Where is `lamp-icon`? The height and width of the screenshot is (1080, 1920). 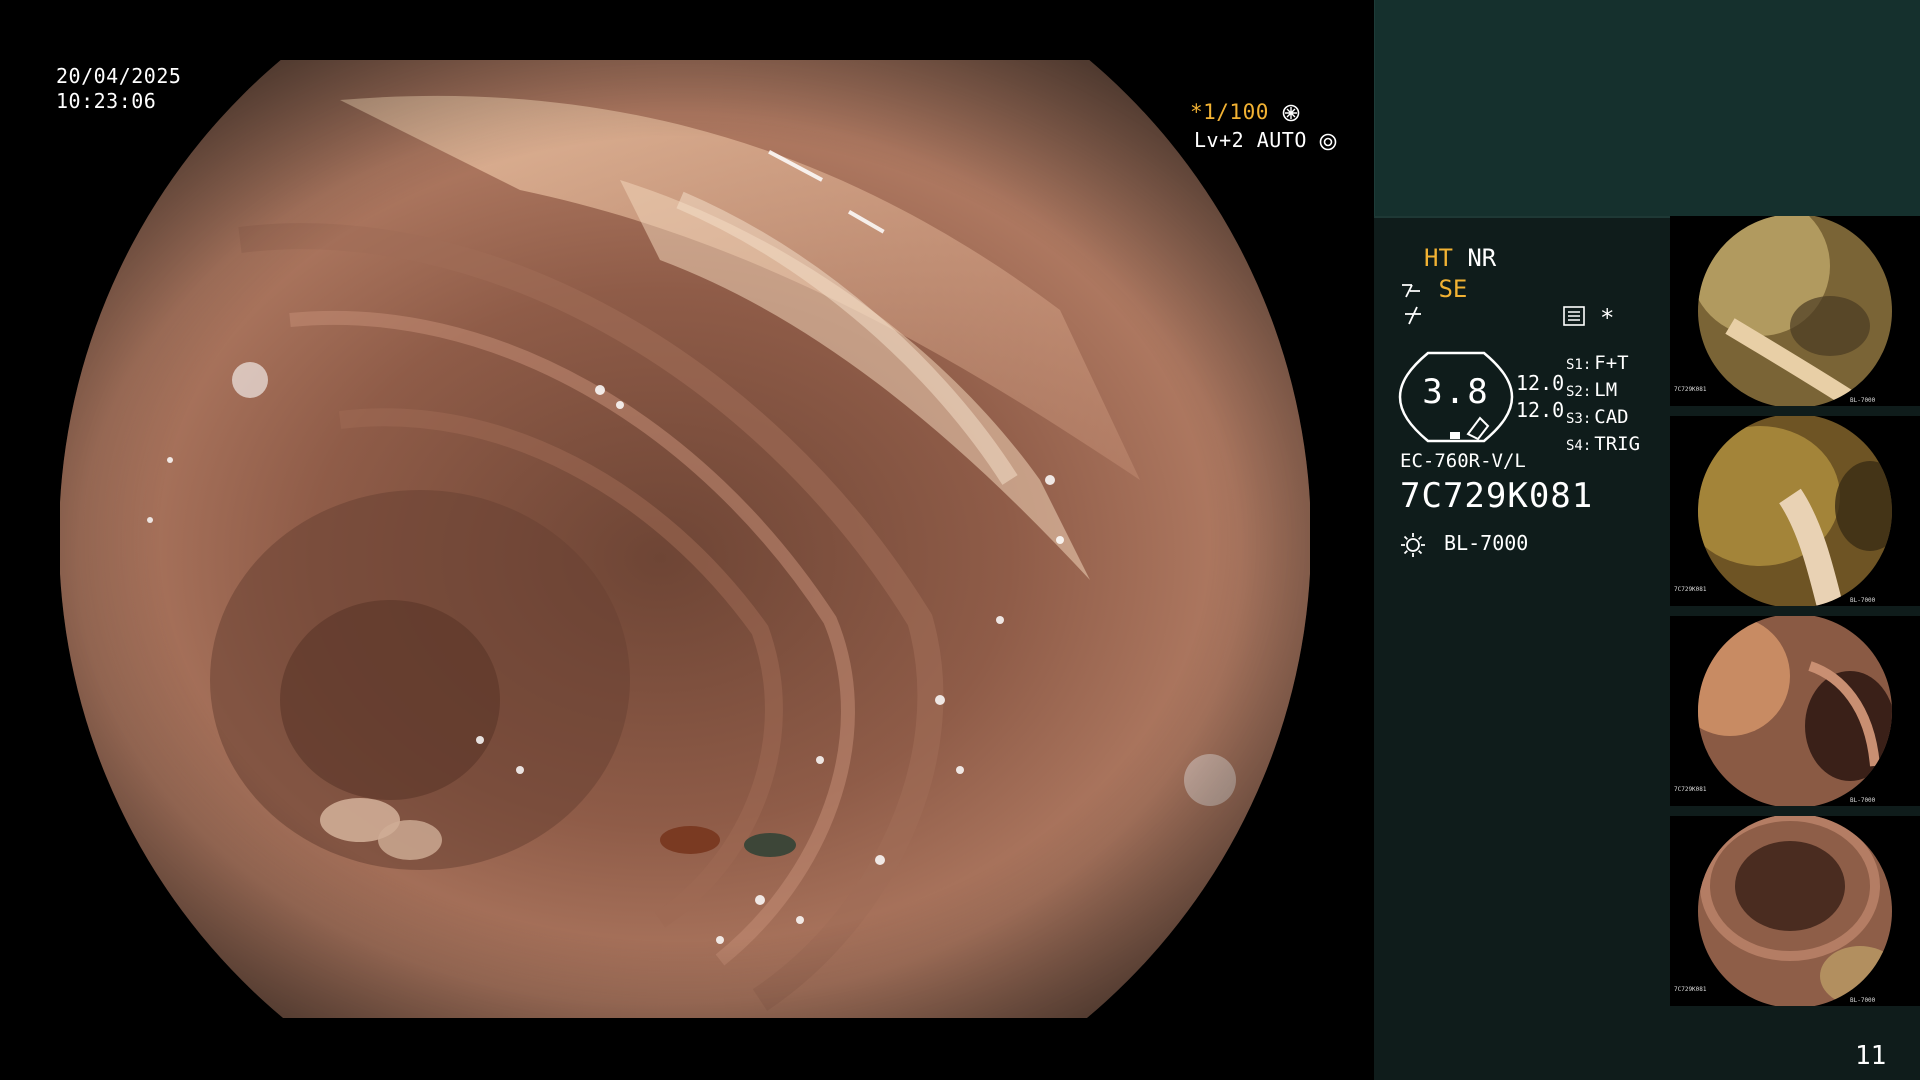 lamp-icon is located at coordinates (1413, 544).